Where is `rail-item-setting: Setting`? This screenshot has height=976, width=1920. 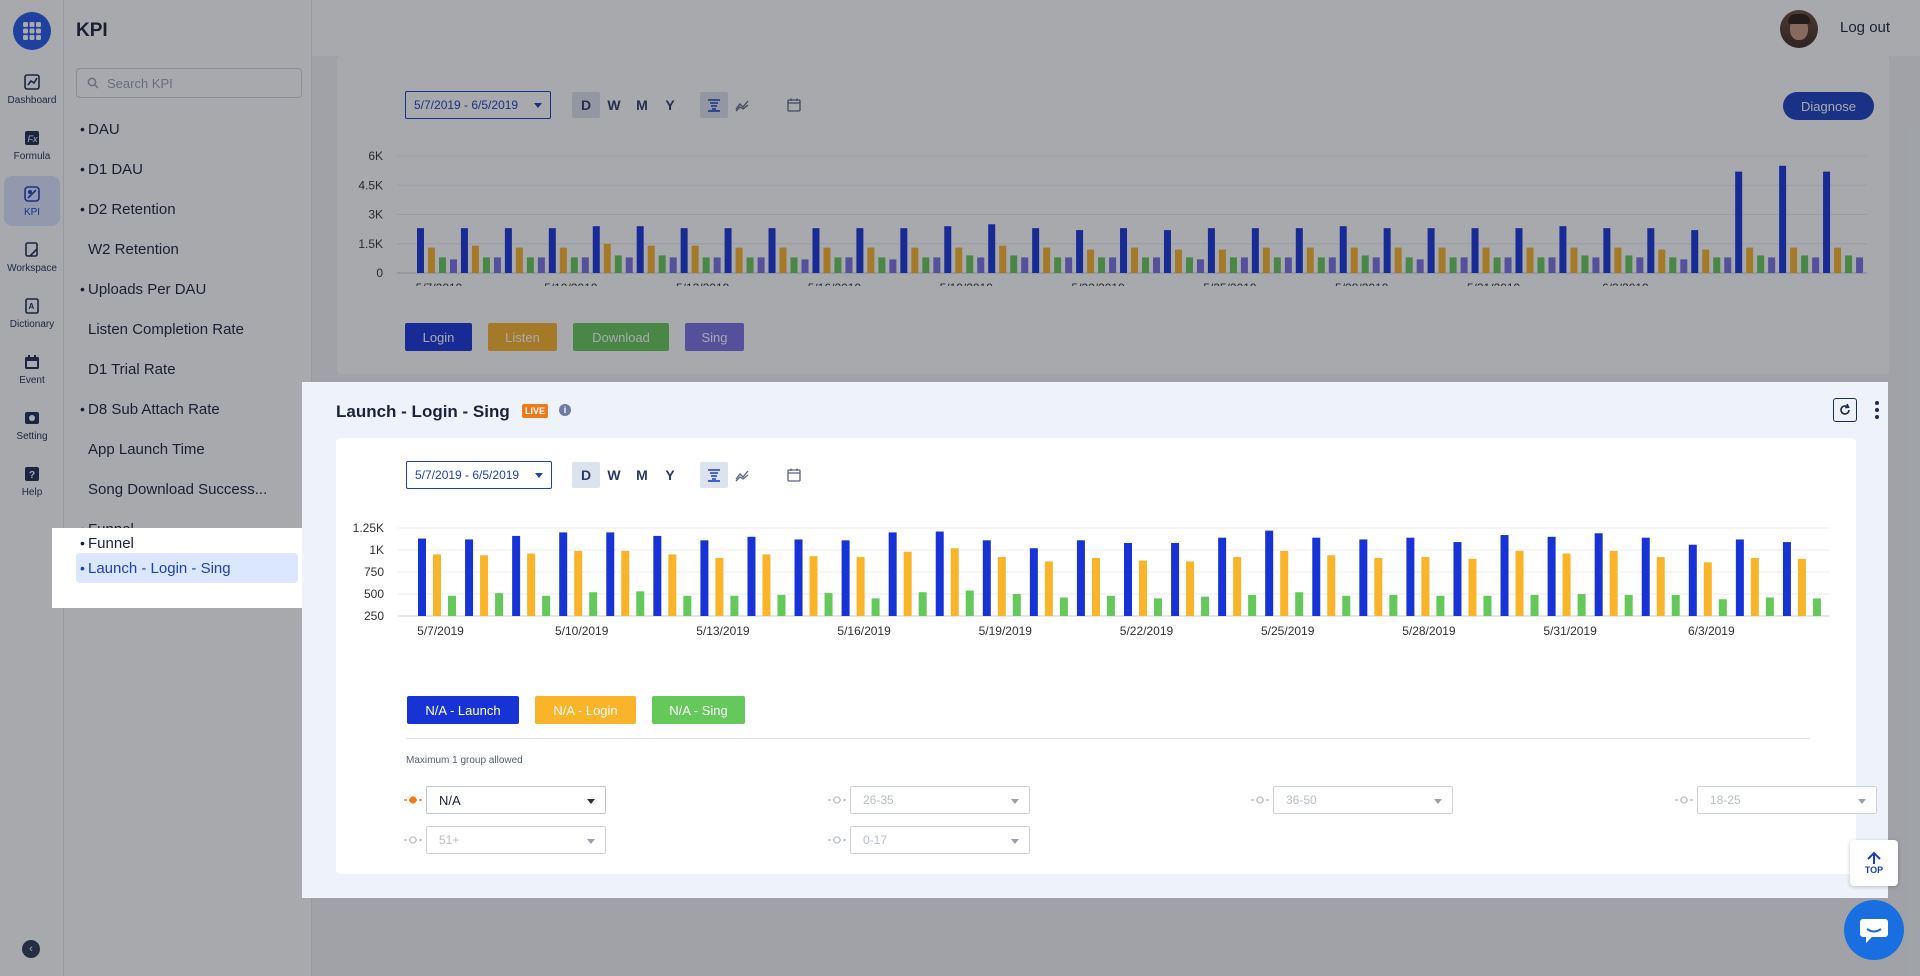 rail-item-setting: Setting is located at coordinates (32, 425).